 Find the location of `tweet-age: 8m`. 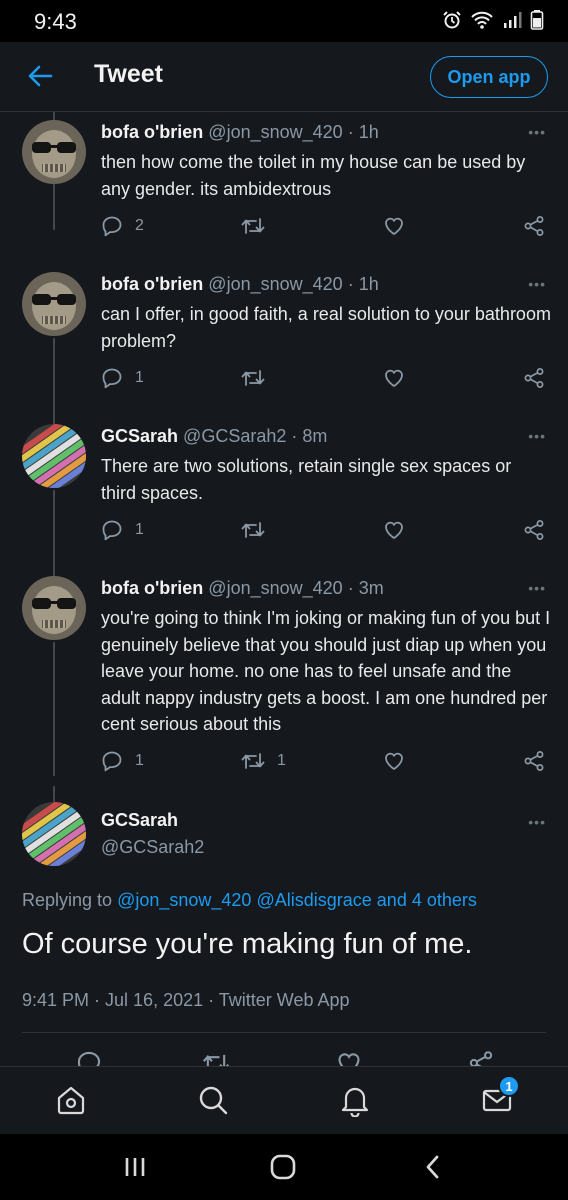

tweet-age: 8m is located at coordinates (315, 436).